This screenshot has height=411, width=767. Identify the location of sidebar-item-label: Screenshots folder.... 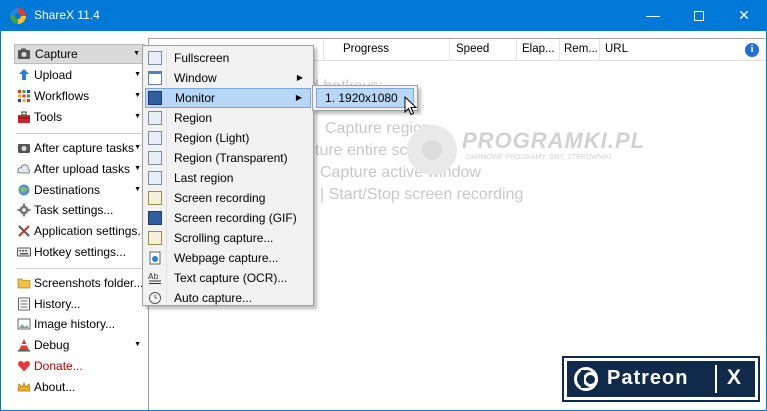
(89, 283).